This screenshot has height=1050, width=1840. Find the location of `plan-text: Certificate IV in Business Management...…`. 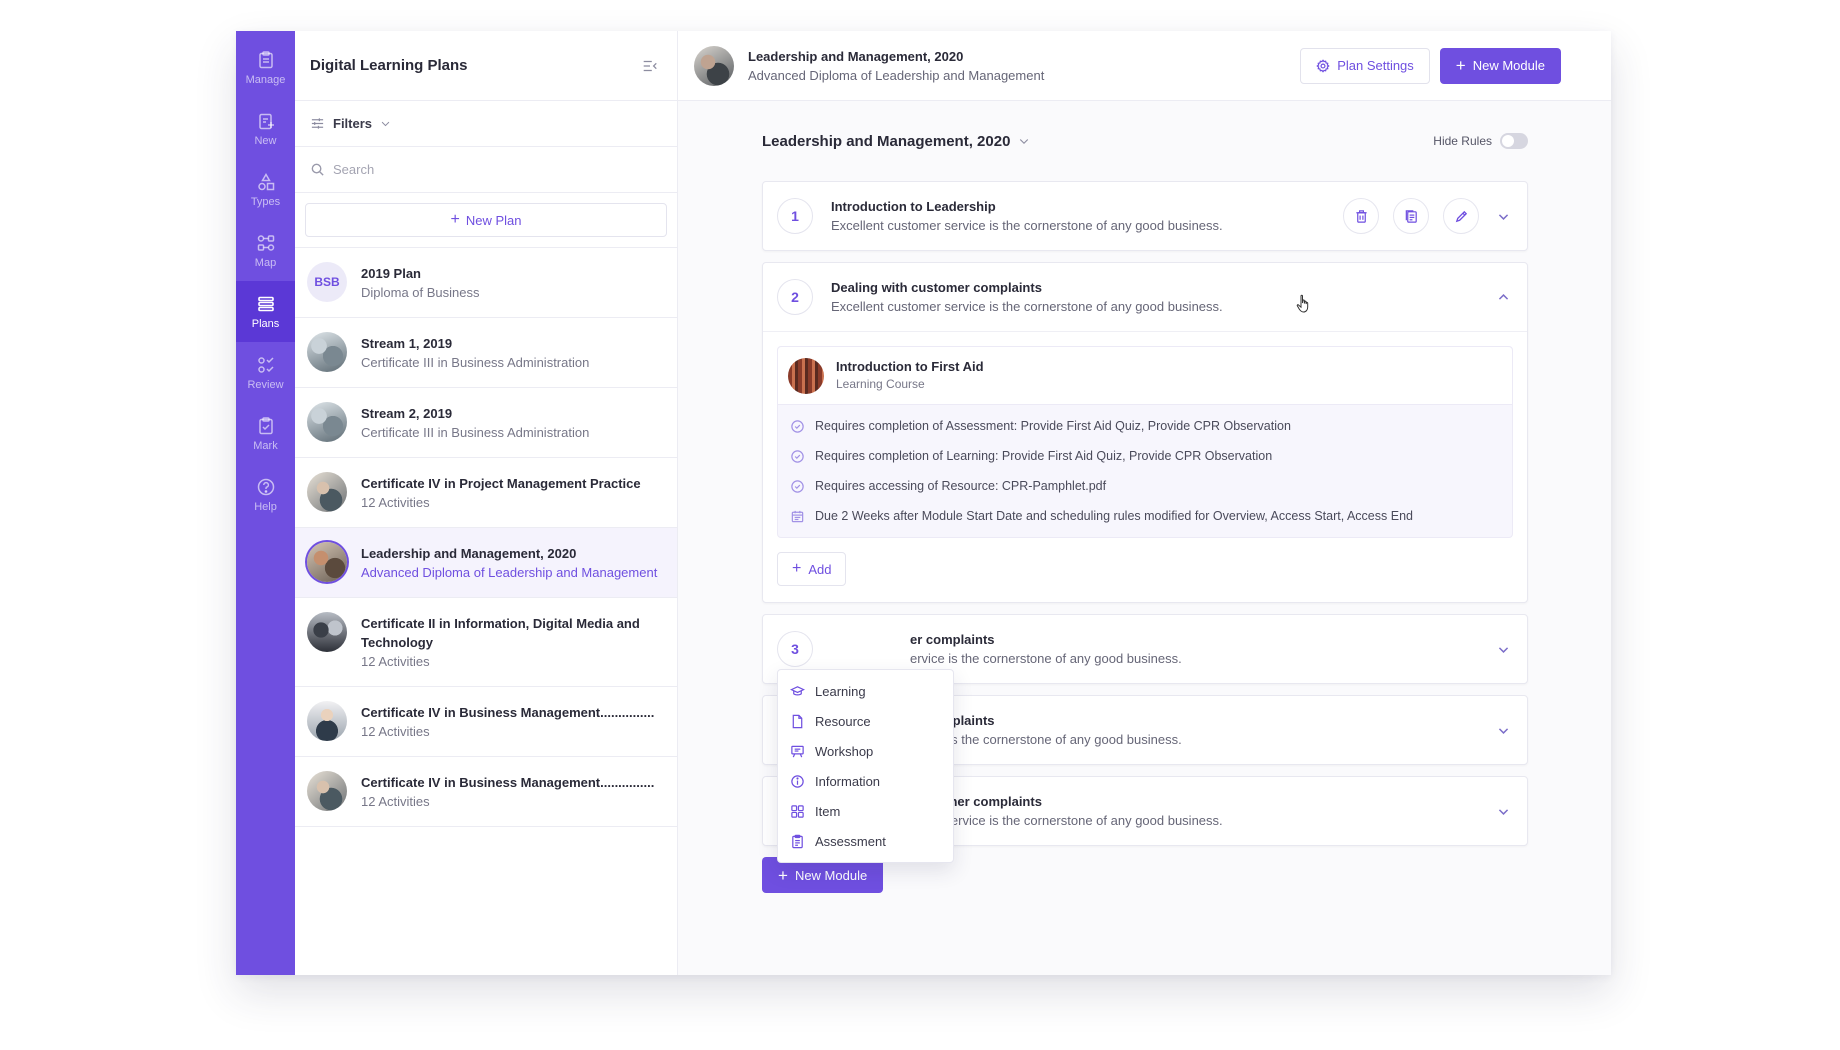

plan-text: Certificate IV in Business Management...… is located at coordinates (513, 791).